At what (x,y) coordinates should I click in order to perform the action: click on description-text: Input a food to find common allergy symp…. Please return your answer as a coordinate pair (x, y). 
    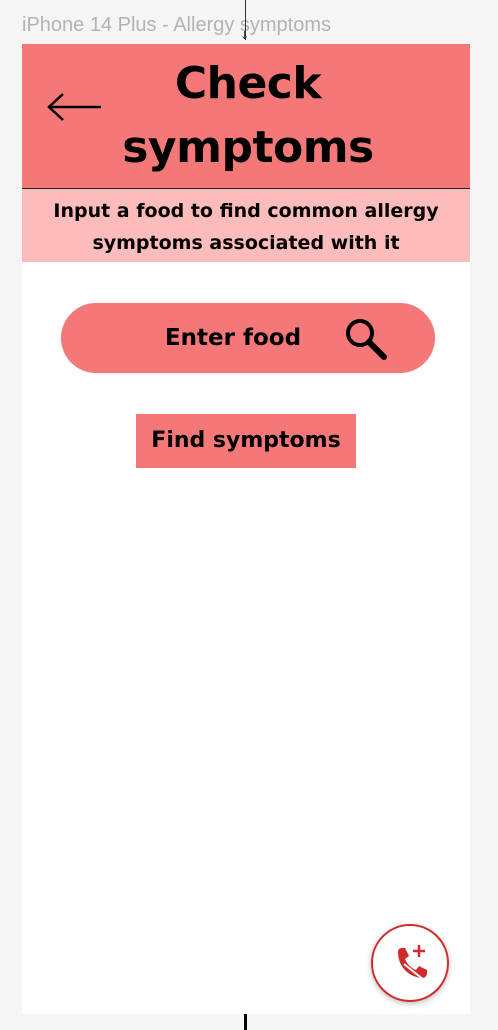
    Looking at the image, I should click on (246, 227).